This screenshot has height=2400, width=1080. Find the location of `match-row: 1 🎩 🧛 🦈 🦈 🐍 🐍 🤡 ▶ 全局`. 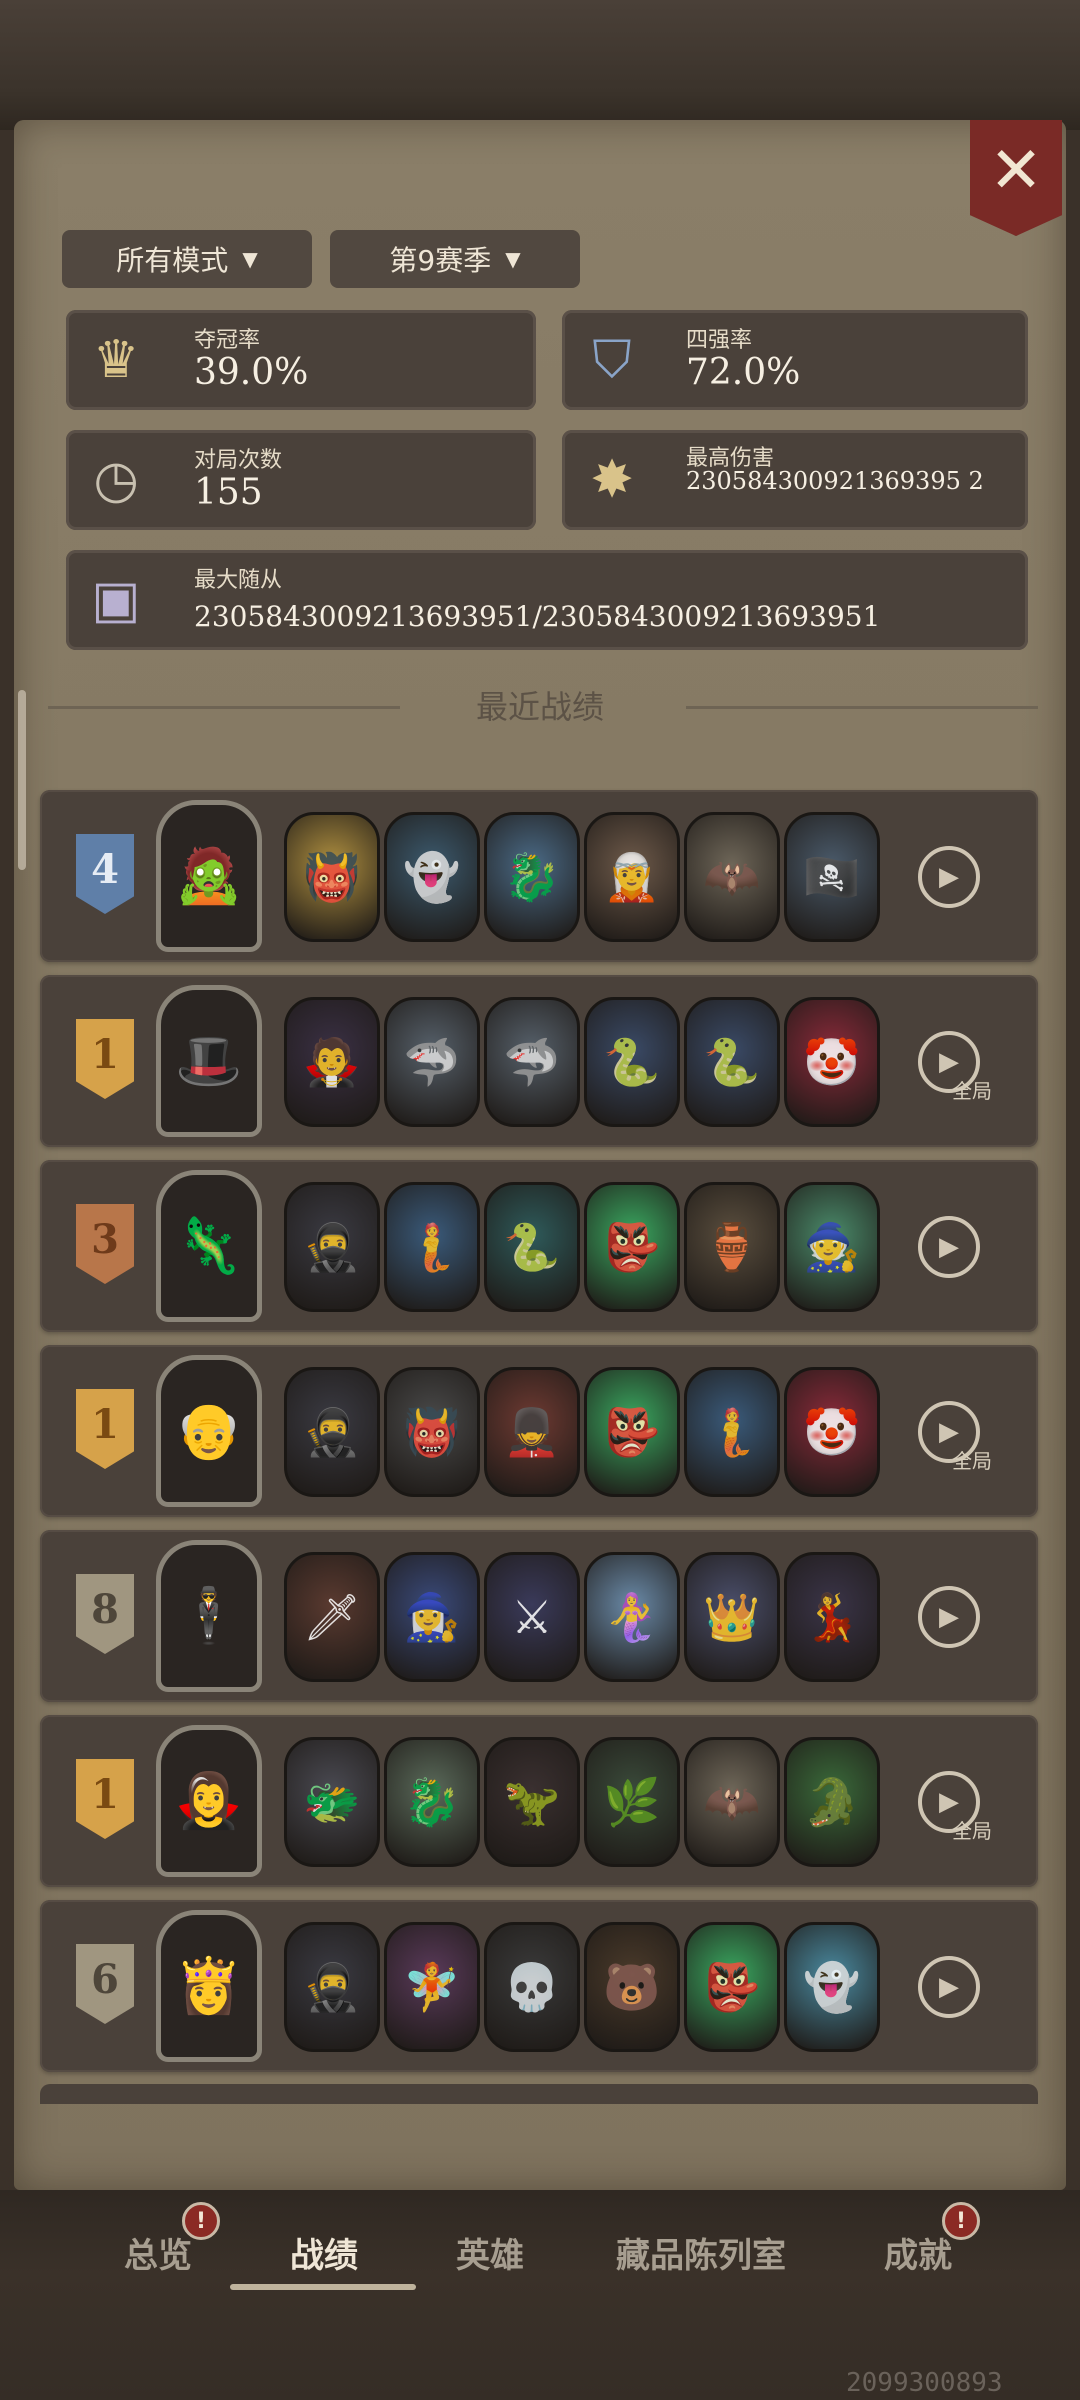

match-row: 1 🎩 🧛 🦈 🦈 🐍 🐍 🤡 ▶ 全局 is located at coordinates (539, 1061).